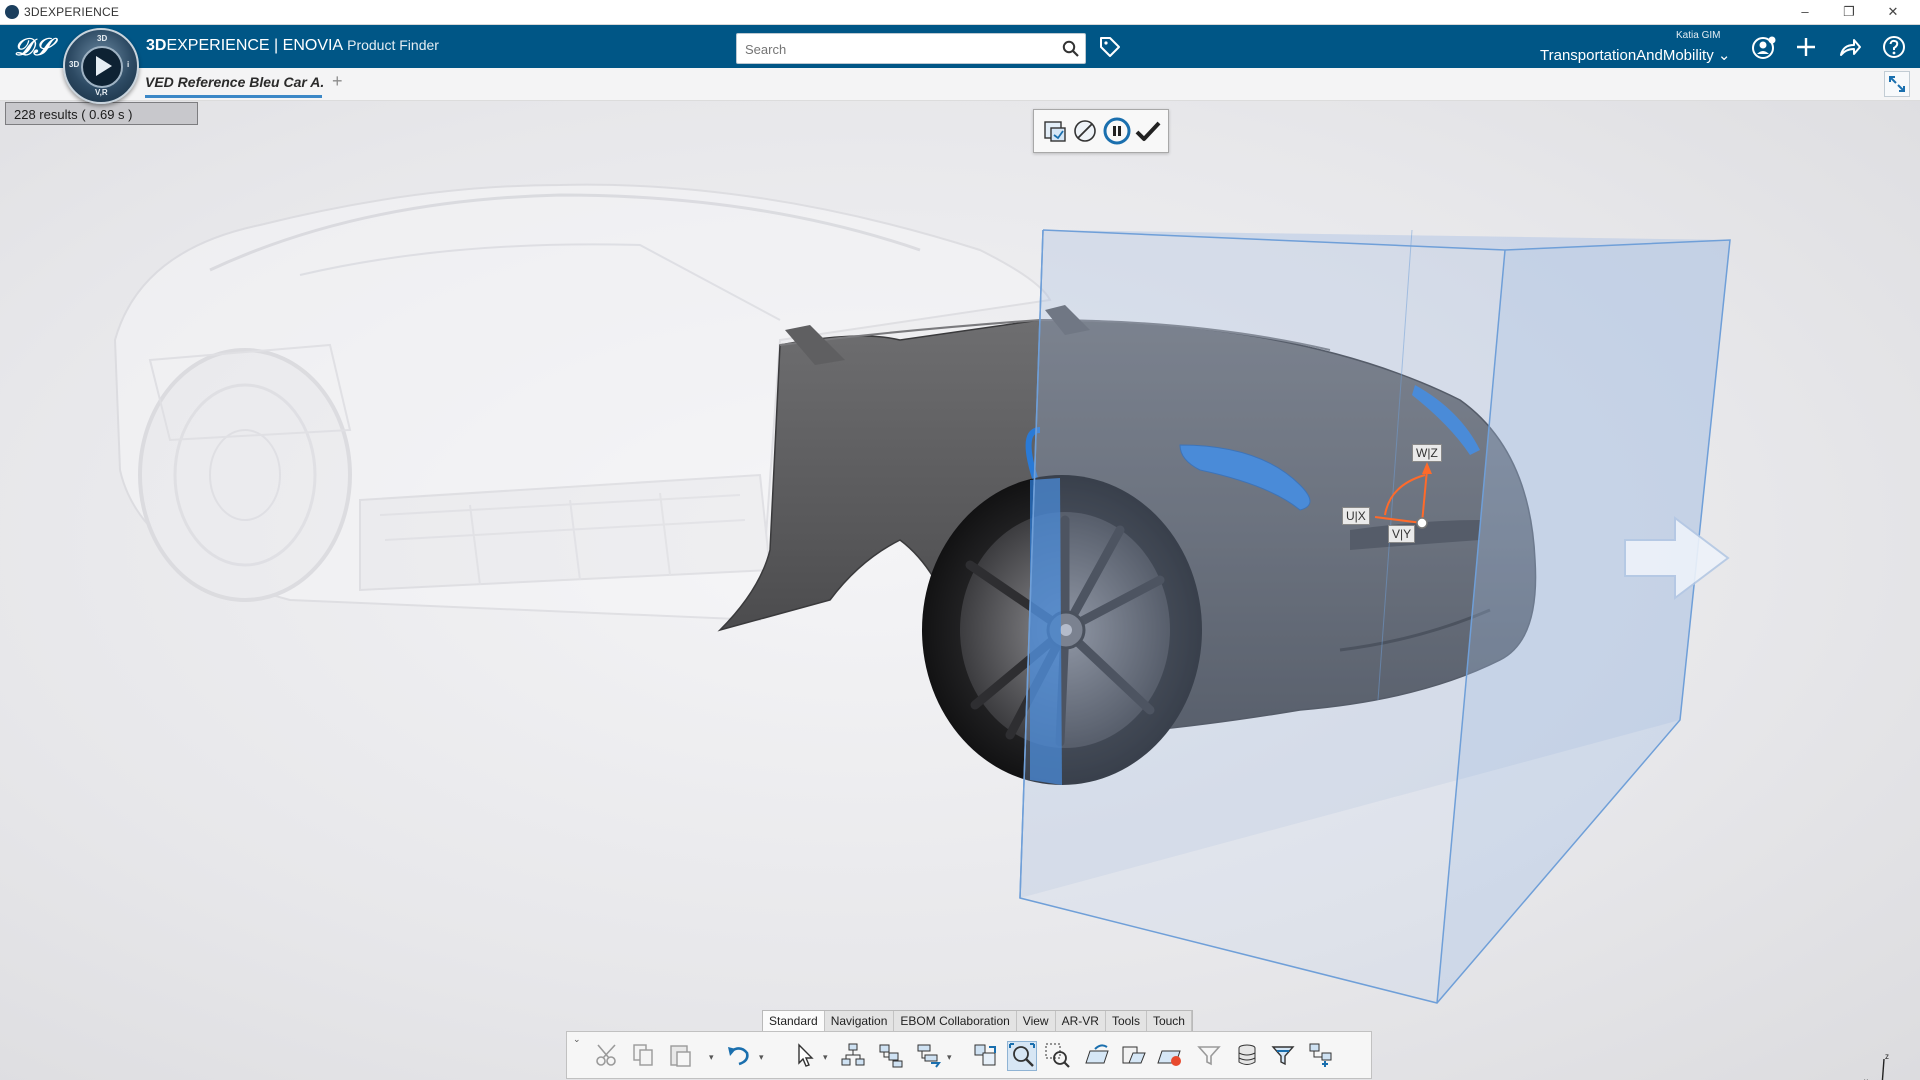 This screenshot has width=1920, height=1080. Describe the element at coordinates (1402, 534) in the screenshot. I see `robot-v-label: V|Y` at that location.